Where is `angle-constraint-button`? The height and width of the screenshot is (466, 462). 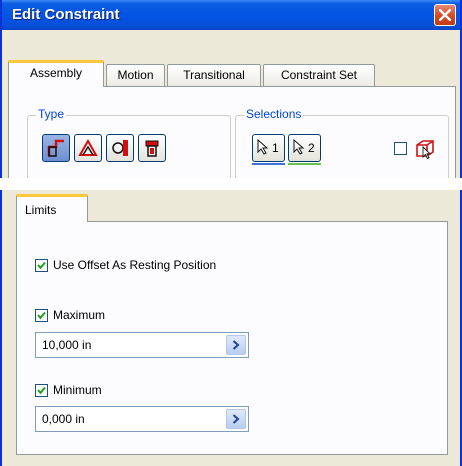 angle-constraint-button is located at coordinates (88, 148).